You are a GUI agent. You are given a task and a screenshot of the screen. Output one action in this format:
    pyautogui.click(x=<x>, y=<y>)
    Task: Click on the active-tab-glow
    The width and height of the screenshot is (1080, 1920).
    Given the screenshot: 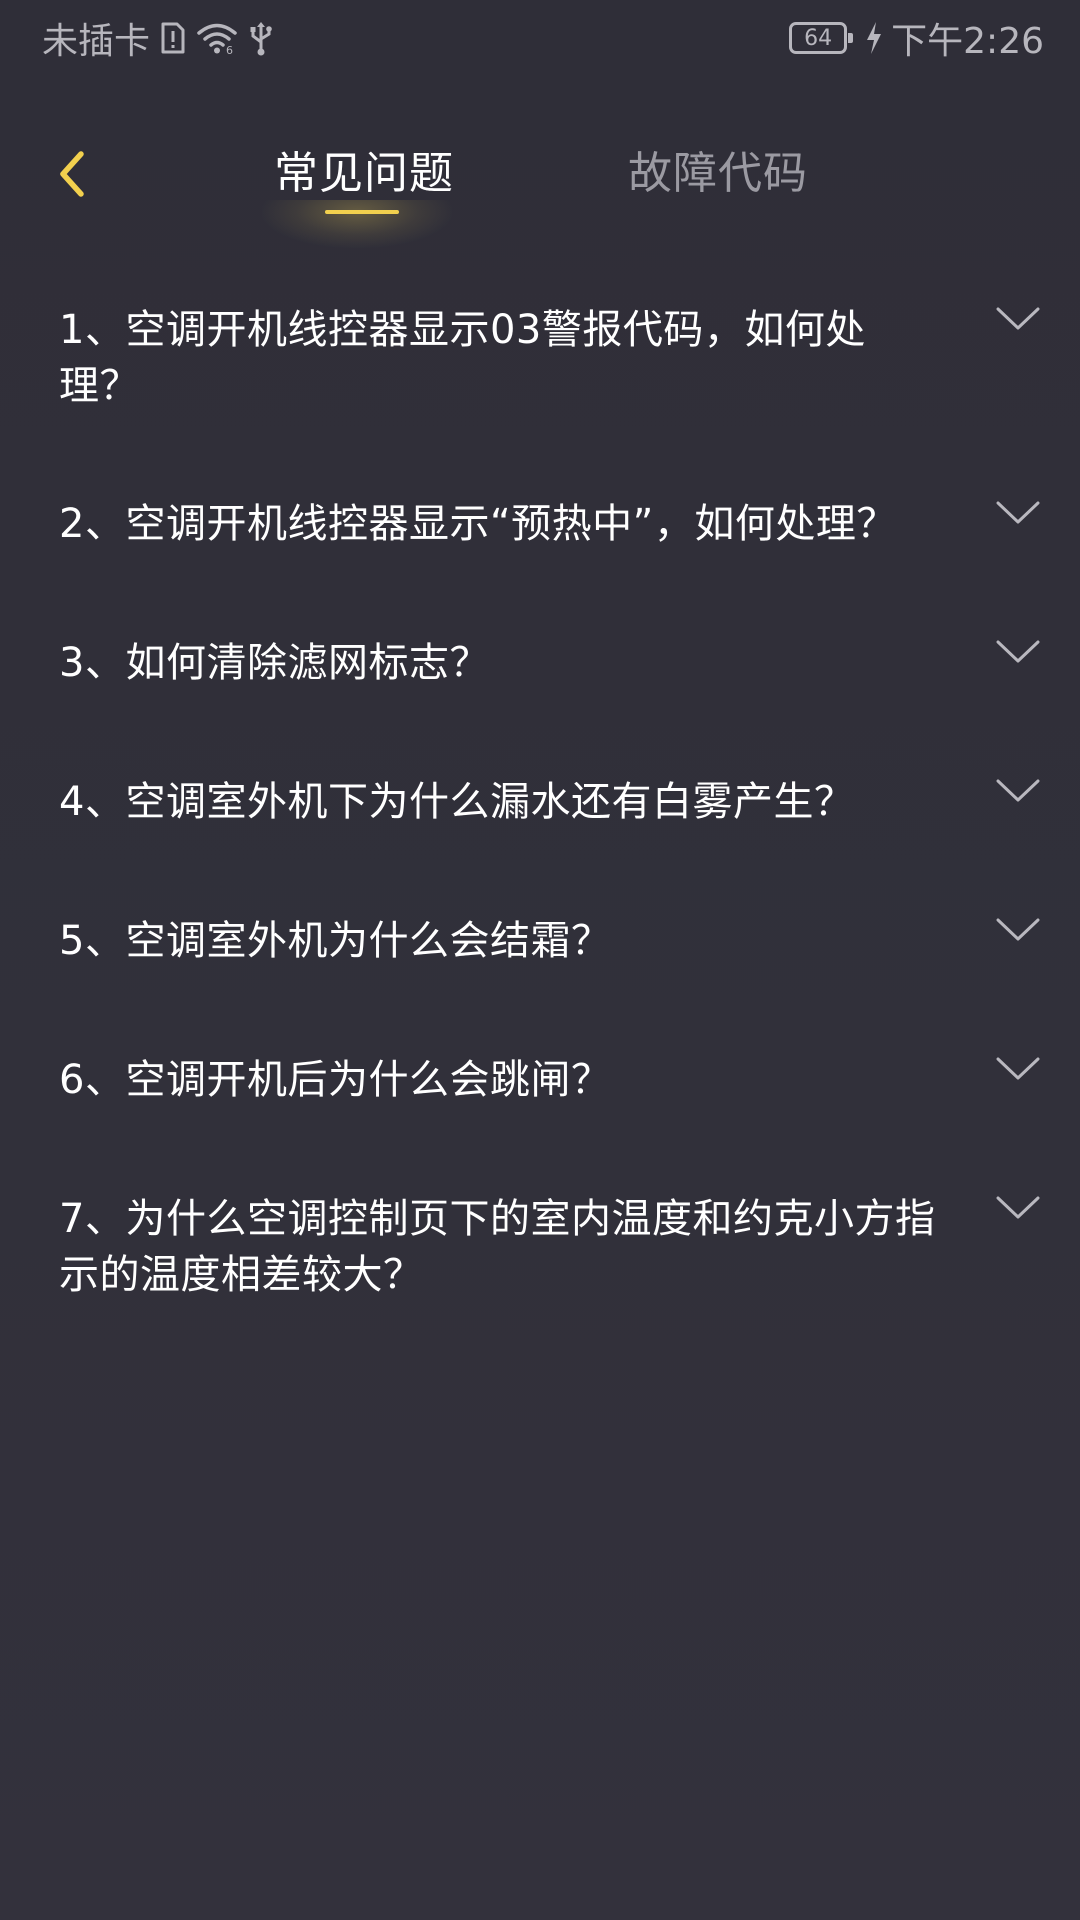 What is the action you would take?
    pyautogui.click(x=357, y=224)
    